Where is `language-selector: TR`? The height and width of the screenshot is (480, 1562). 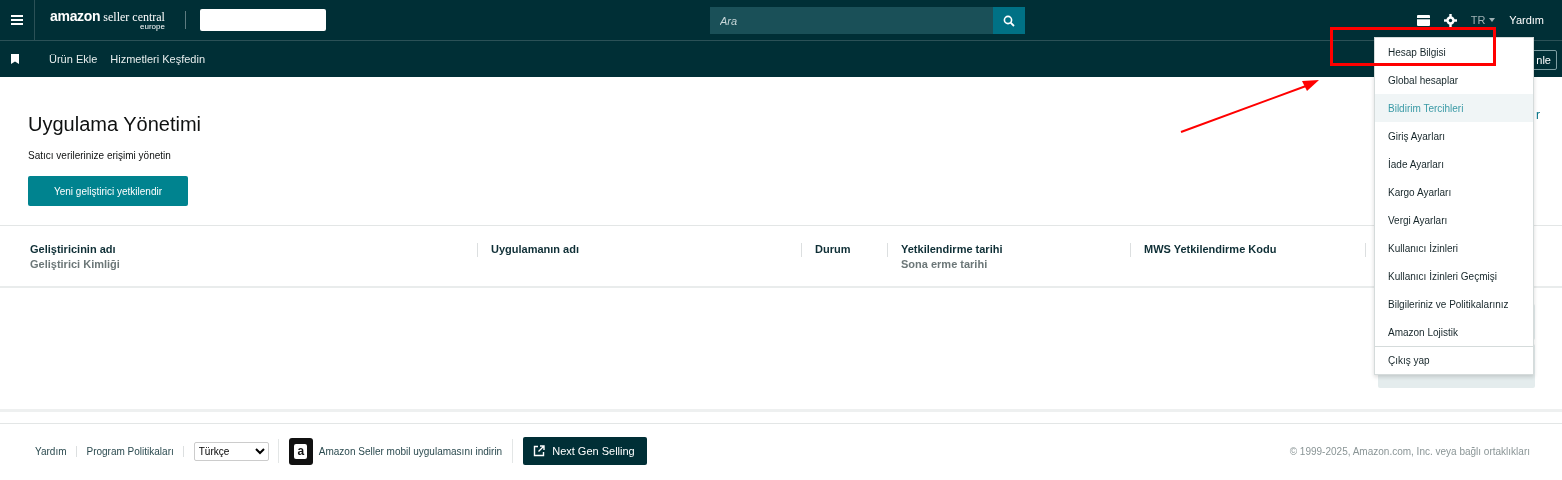 language-selector: TR is located at coordinates (1483, 20).